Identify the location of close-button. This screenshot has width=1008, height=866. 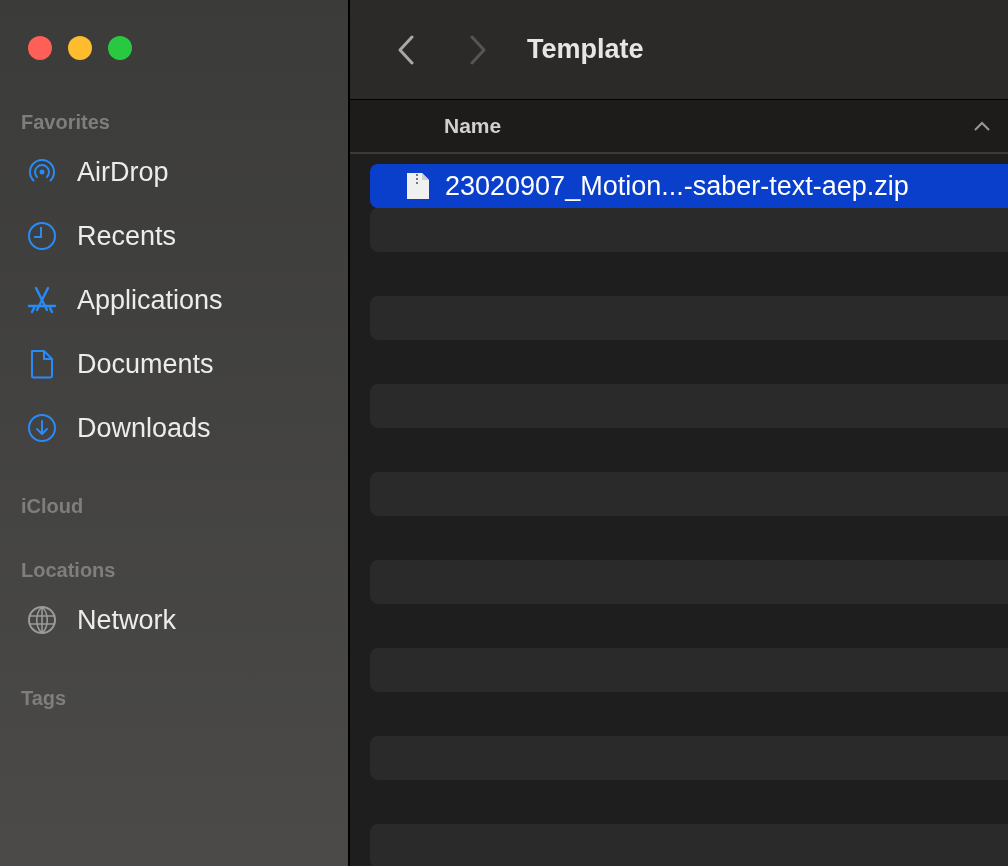
(40, 48).